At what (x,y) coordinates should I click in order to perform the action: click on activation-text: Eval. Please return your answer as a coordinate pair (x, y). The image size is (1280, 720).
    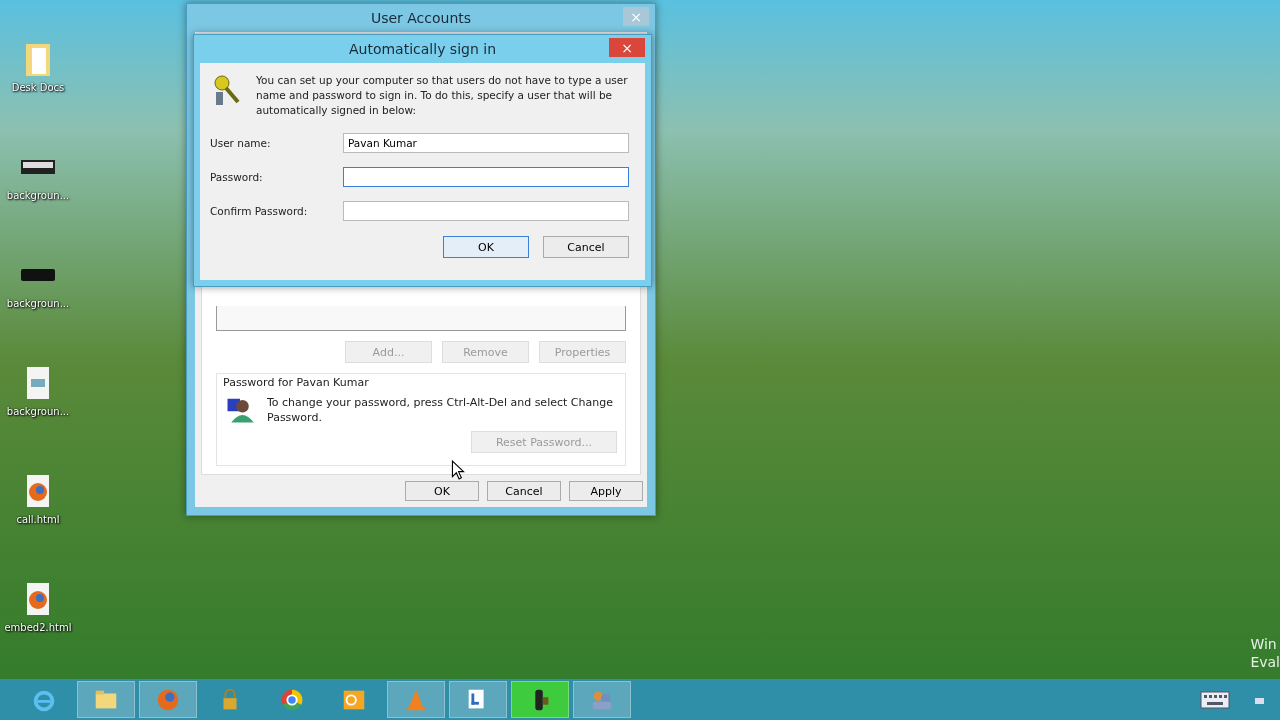
    Looking at the image, I should click on (1265, 662).